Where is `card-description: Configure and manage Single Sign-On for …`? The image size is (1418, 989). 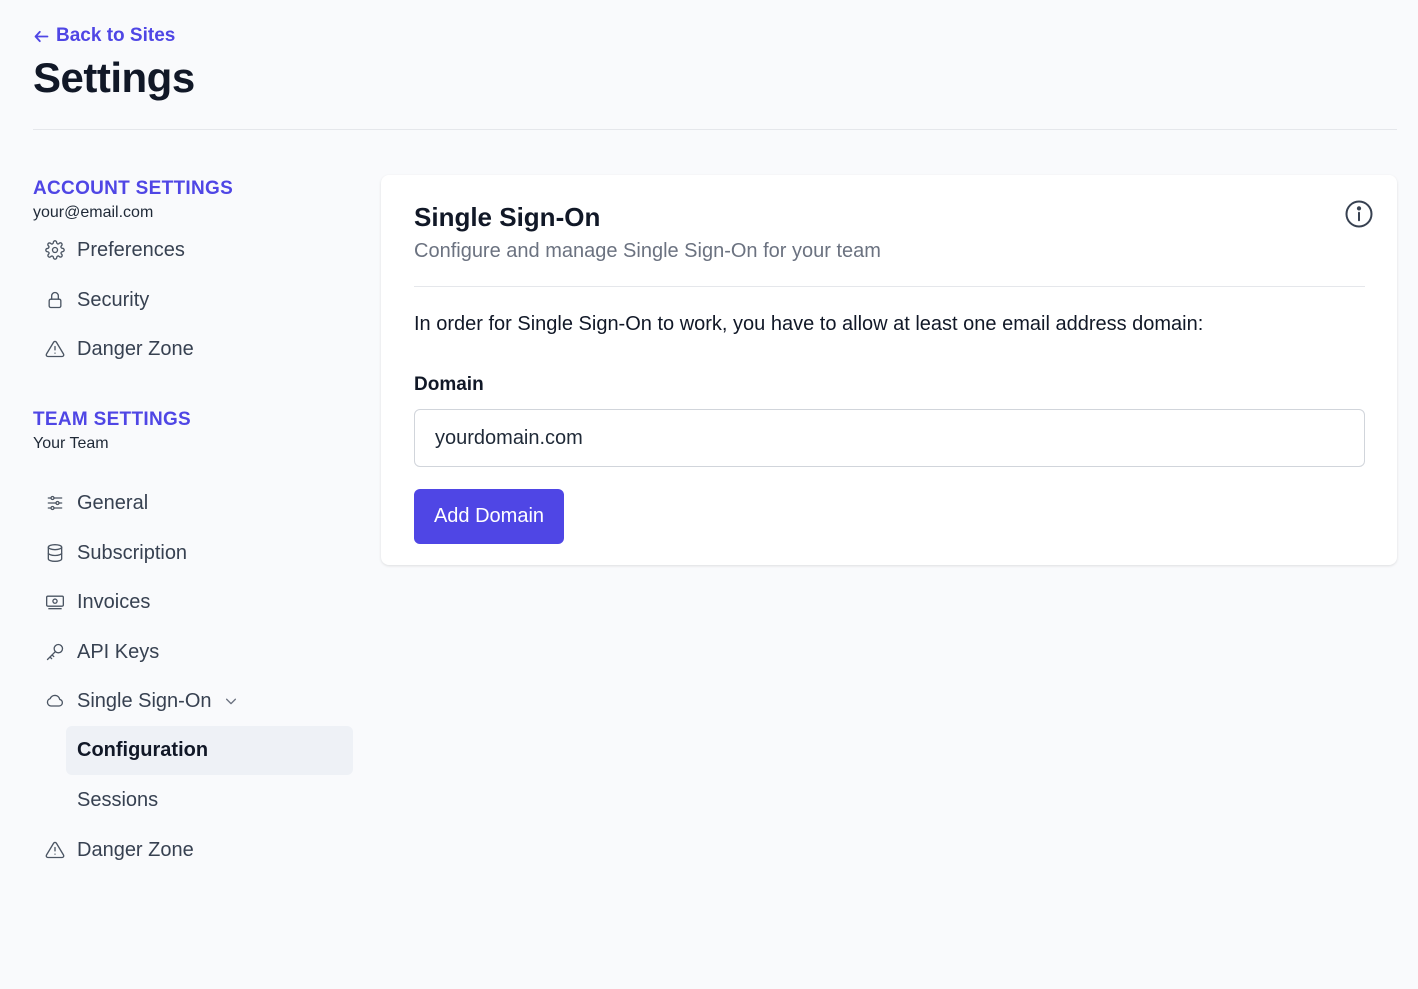
card-description: Configure and manage Single Sign-On for … is located at coordinates (647, 251).